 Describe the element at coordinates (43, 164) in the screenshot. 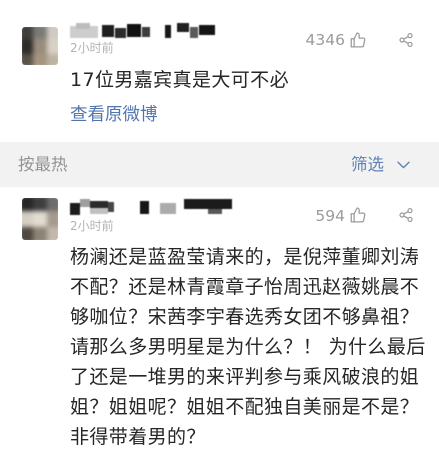

I see `sort-by-hot-button: 按最热` at that location.